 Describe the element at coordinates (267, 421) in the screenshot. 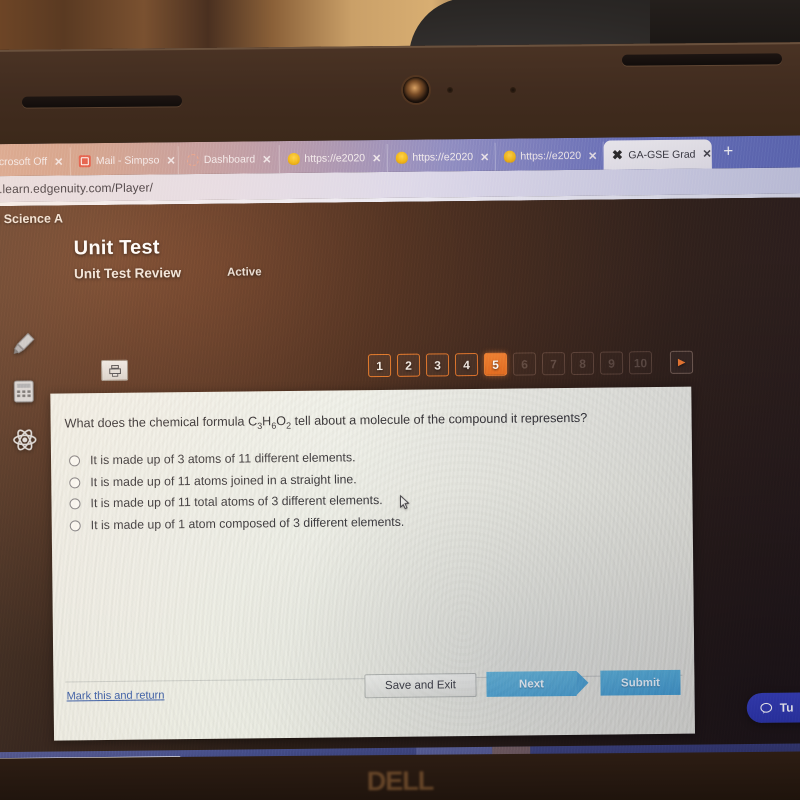

I see `formula-h: H` at that location.